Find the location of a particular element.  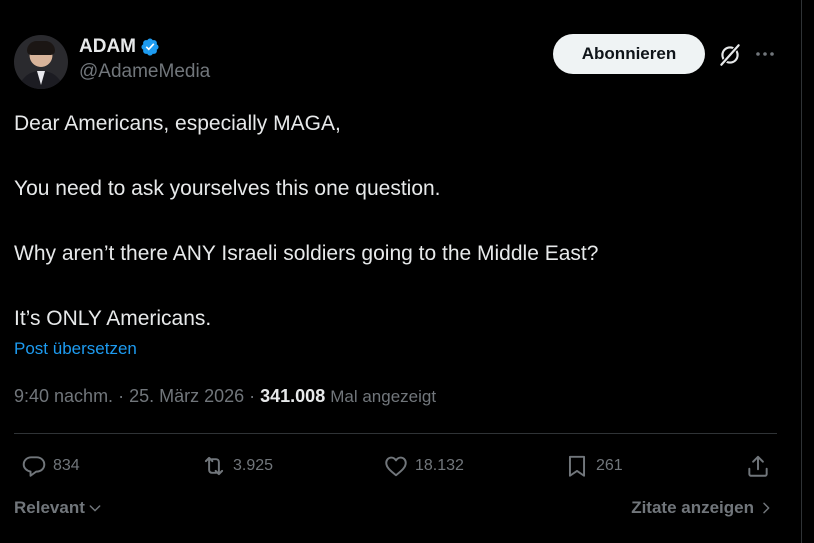

repost-count: 3.925 is located at coordinates (253, 465).